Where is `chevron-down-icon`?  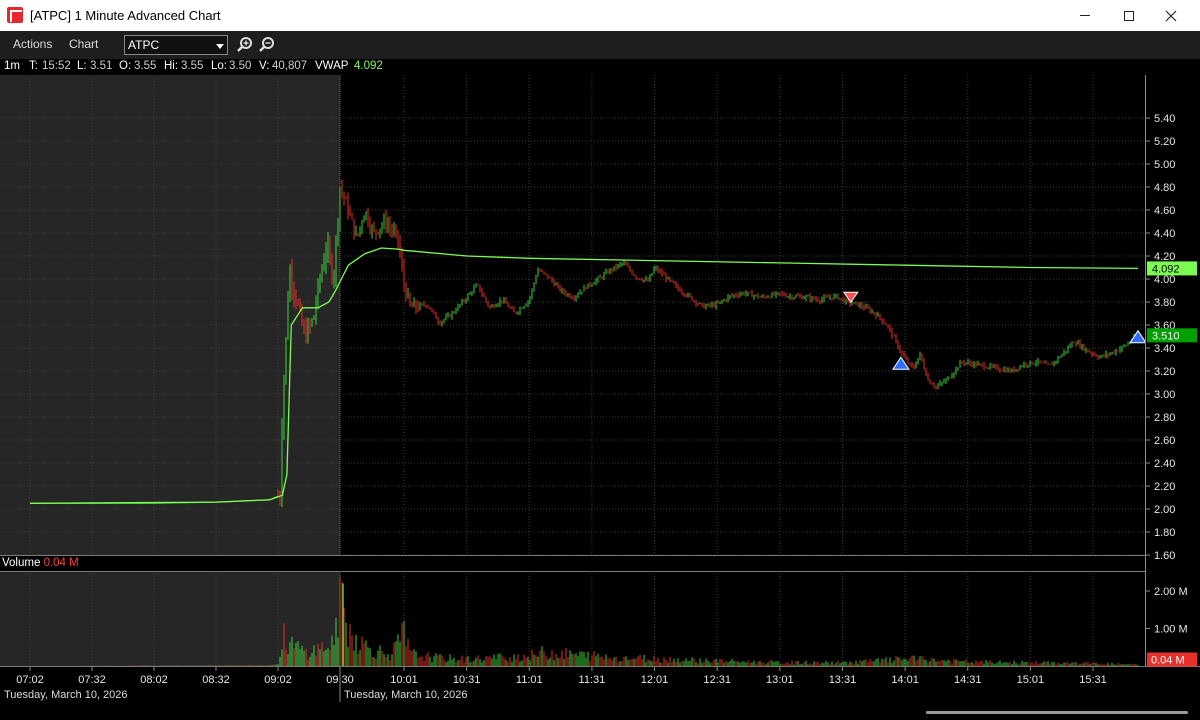
chevron-down-icon is located at coordinates (220, 46).